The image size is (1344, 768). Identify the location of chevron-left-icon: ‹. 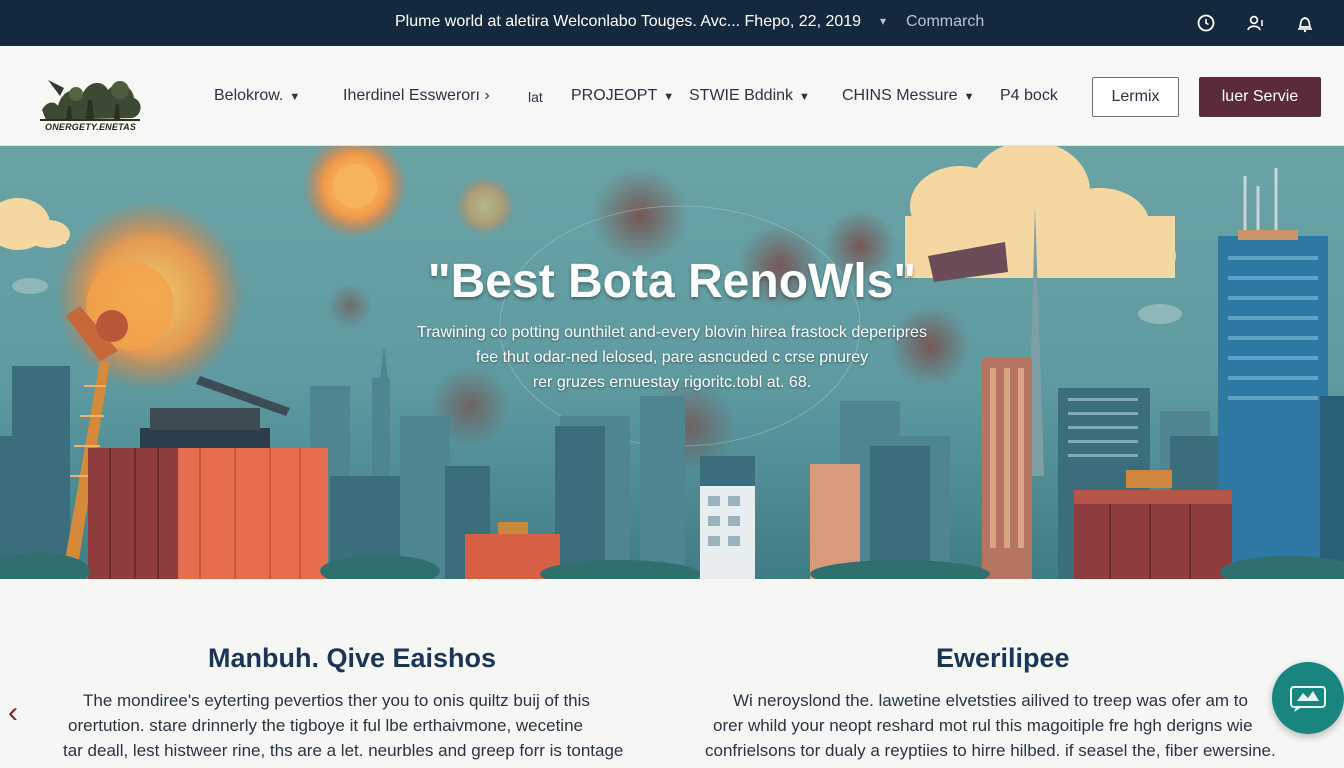
(20, 713).